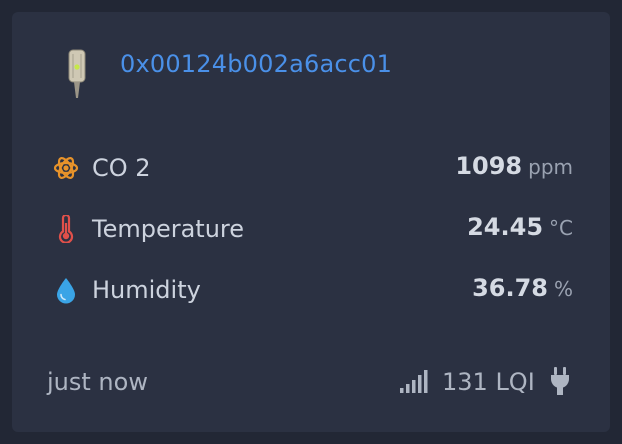 Image resolution: width=622 pixels, height=444 pixels. What do you see at coordinates (256, 64) in the screenshot?
I see `device-id-link: 0x00124b002a6acc01` at bounding box center [256, 64].